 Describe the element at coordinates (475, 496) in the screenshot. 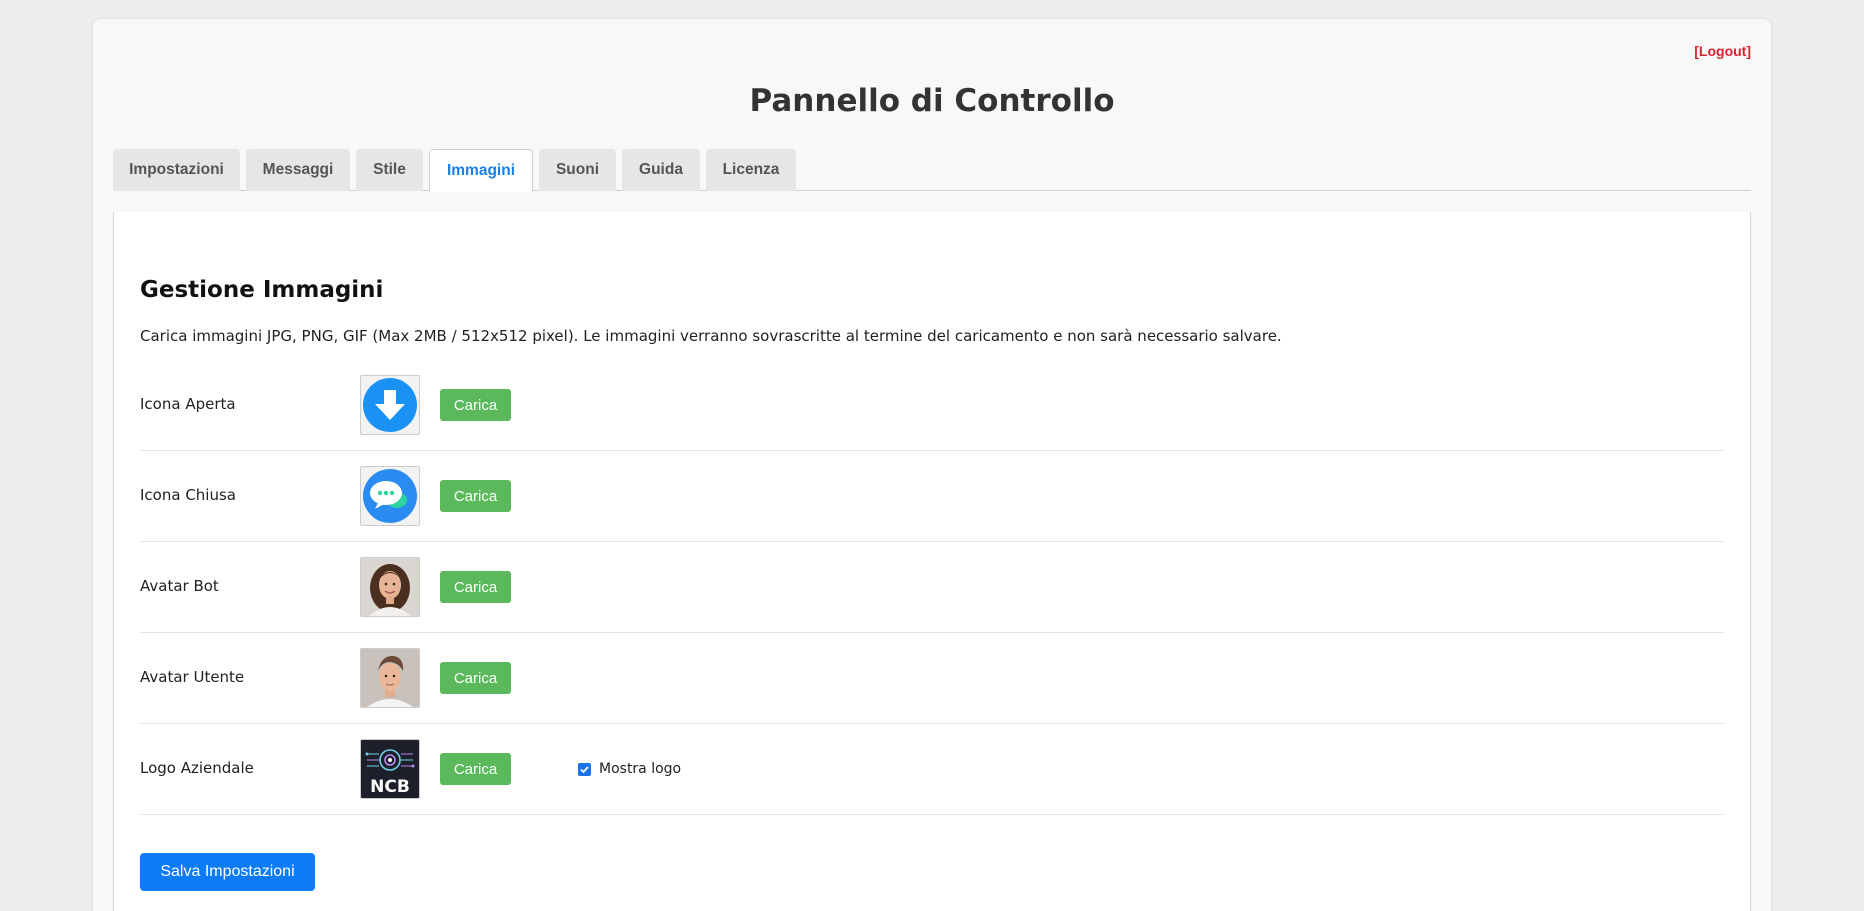

I see `upload-closed-icon-button: Carica` at that location.